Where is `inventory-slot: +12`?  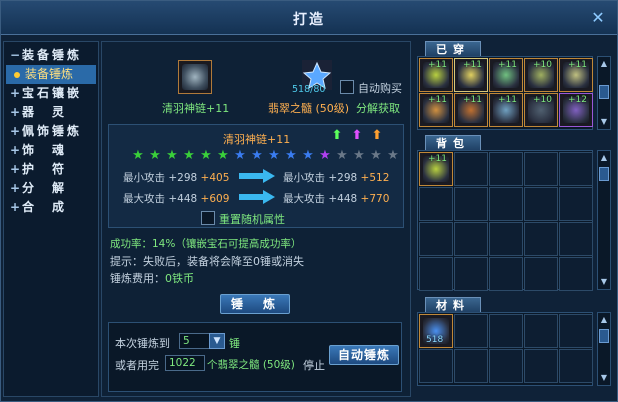 inventory-slot: +12 is located at coordinates (576, 110).